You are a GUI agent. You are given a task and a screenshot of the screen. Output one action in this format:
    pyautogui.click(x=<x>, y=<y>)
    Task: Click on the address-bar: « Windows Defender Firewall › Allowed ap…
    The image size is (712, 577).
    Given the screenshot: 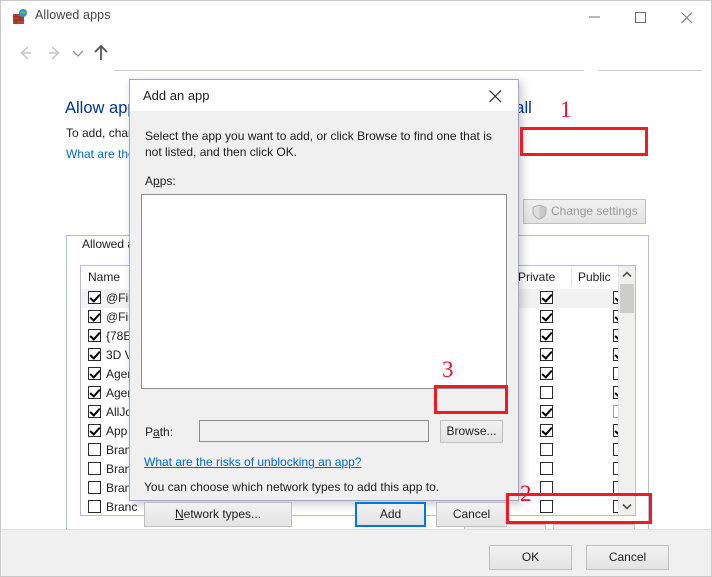 What is the action you would take?
    pyautogui.click(x=356, y=63)
    